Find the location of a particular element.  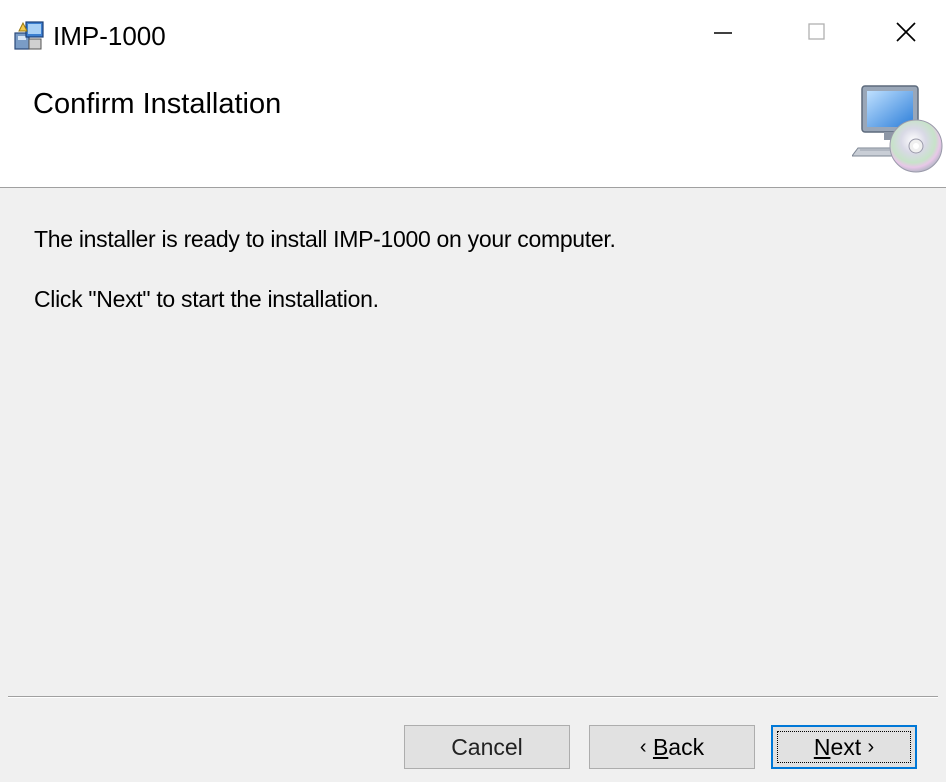

page-title: Confirm Installation is located at coordinates (157, 104).